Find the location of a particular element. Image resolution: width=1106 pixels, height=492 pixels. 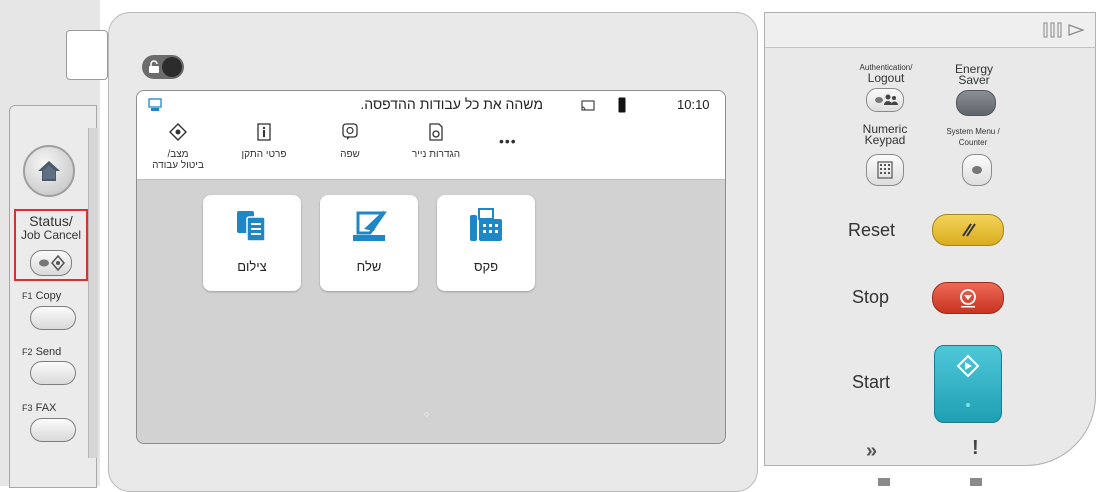

quick-paper-settings: הגדרות נייר is located at coordinates (436, 141).